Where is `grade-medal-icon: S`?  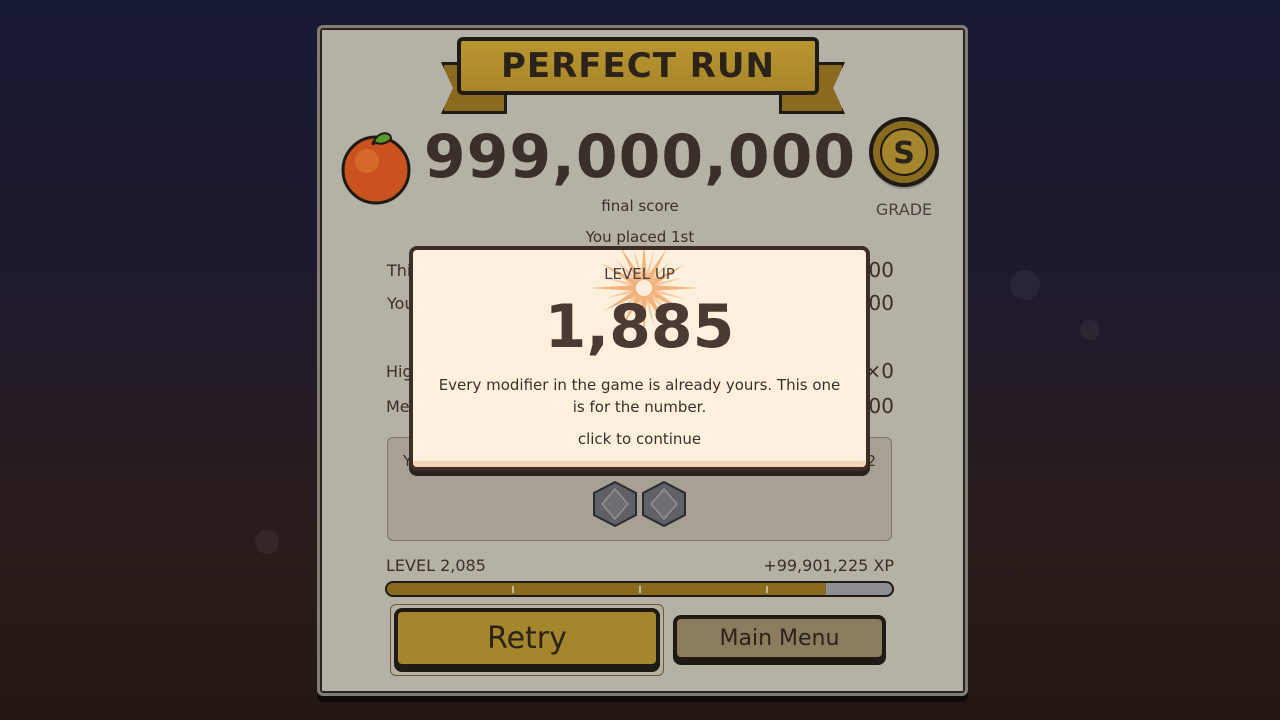
grade-medal-icon: S is located at coordinates (904, 153).